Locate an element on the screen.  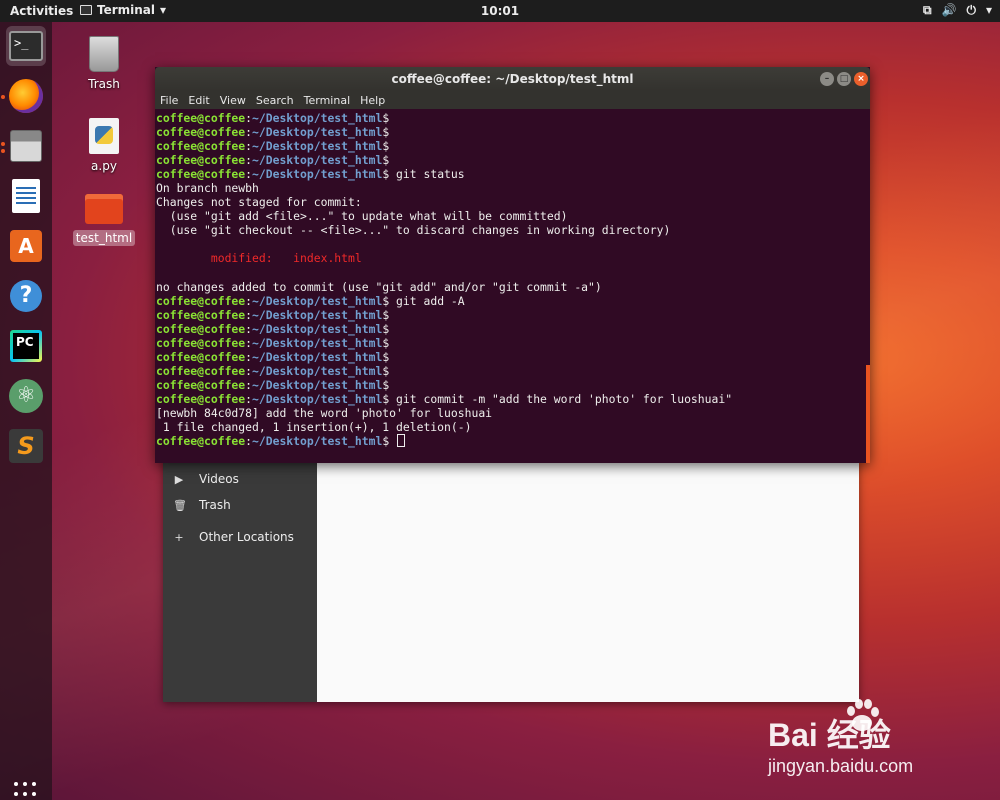
software-store-icon: A is located at coordinates (26, 246).